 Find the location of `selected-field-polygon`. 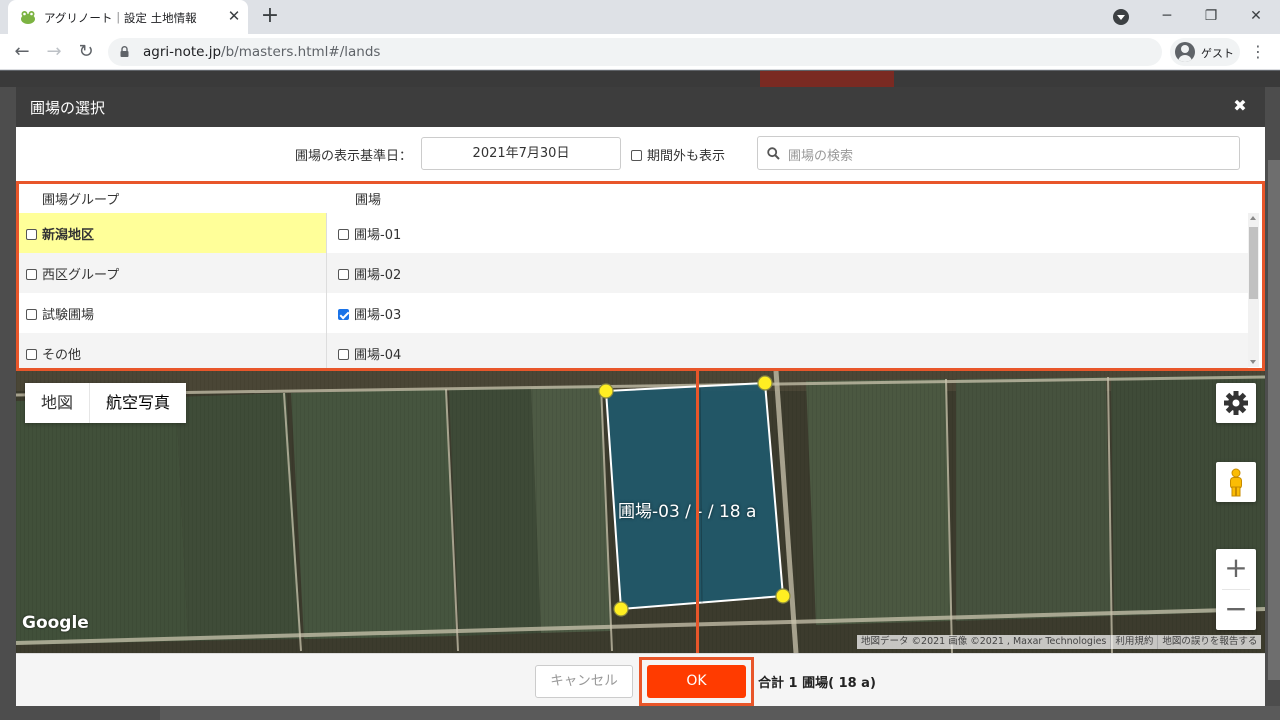

selected-field-polygon is located at coordinates (694, 496).